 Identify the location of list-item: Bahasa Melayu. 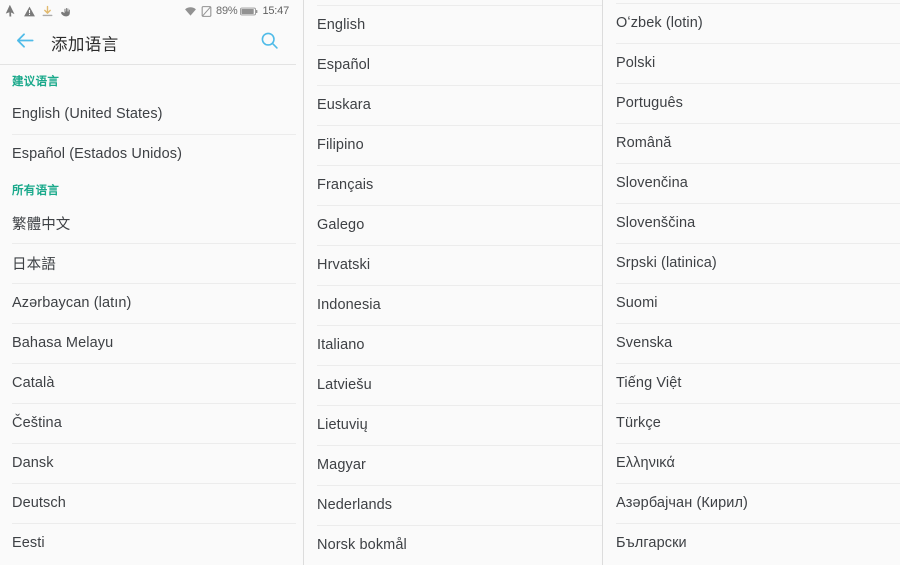
(148, 343).